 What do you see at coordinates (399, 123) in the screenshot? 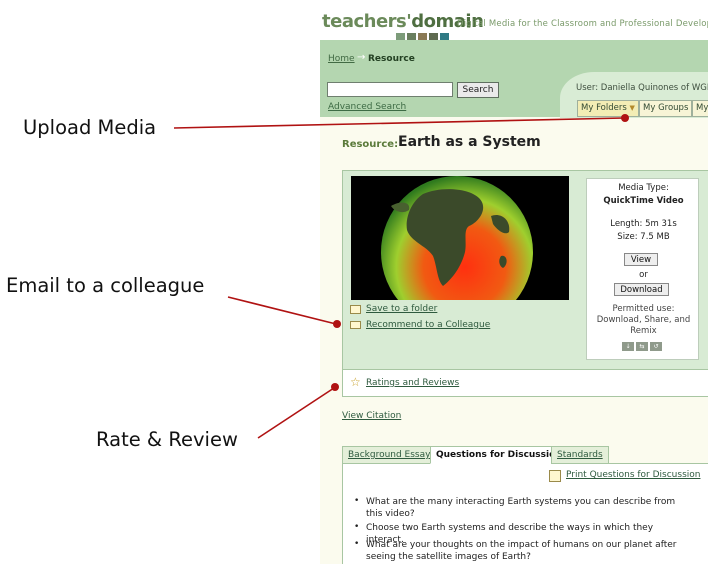
I see `upload-arrow-line` at bounding box center [399, 123].